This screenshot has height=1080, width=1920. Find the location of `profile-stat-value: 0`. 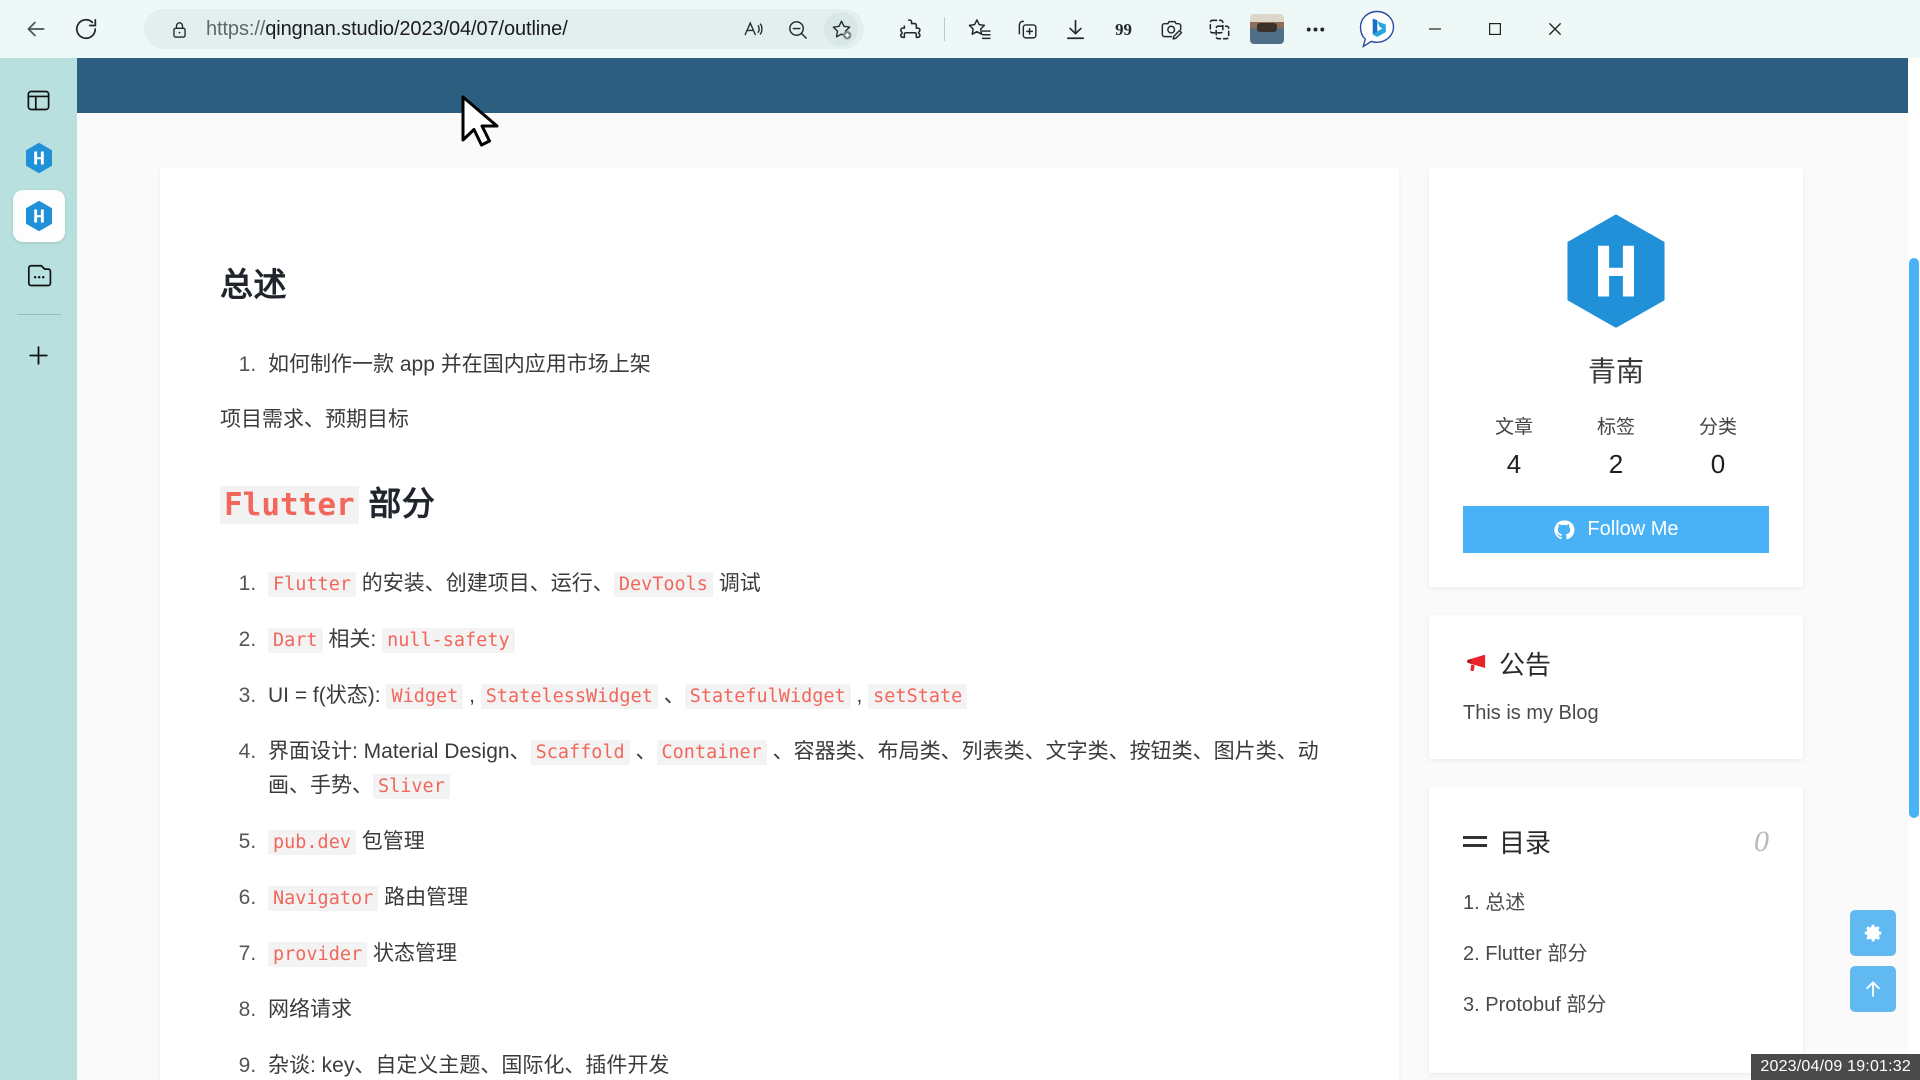

profile-stat-value: 0 is located at coordinates (1718, 464).